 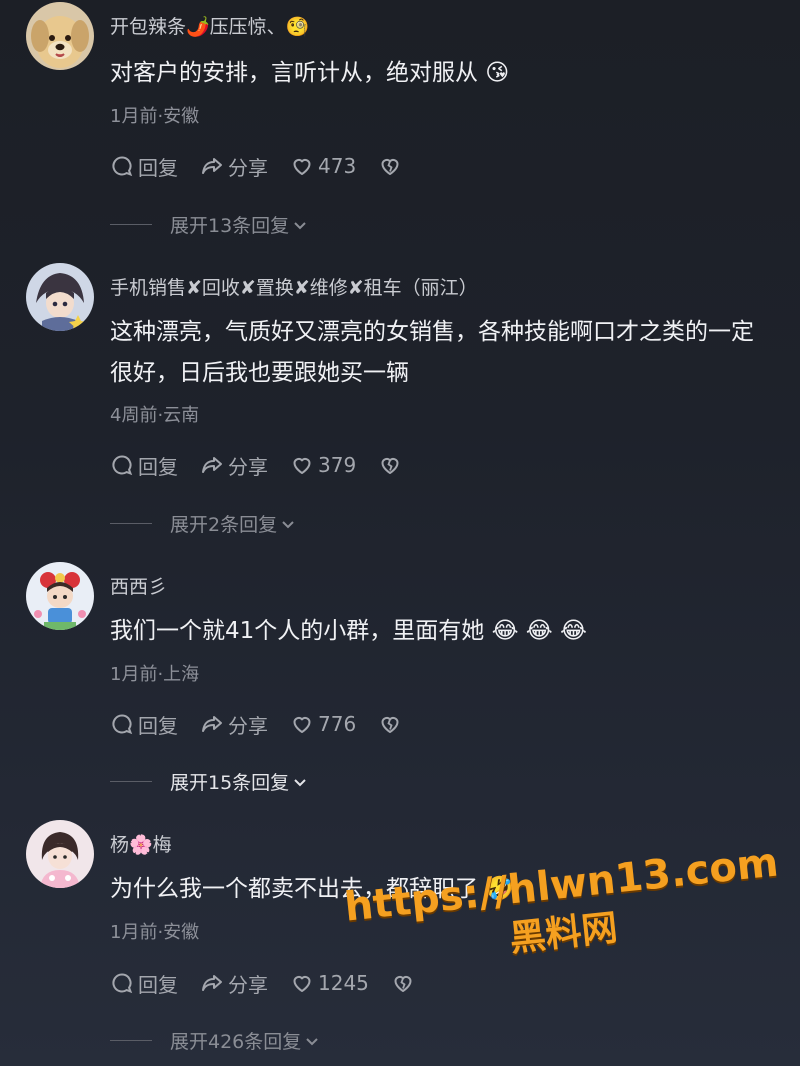 I want to click on expand-replies-label: 展开13条回复, so click(x=230, y=226).